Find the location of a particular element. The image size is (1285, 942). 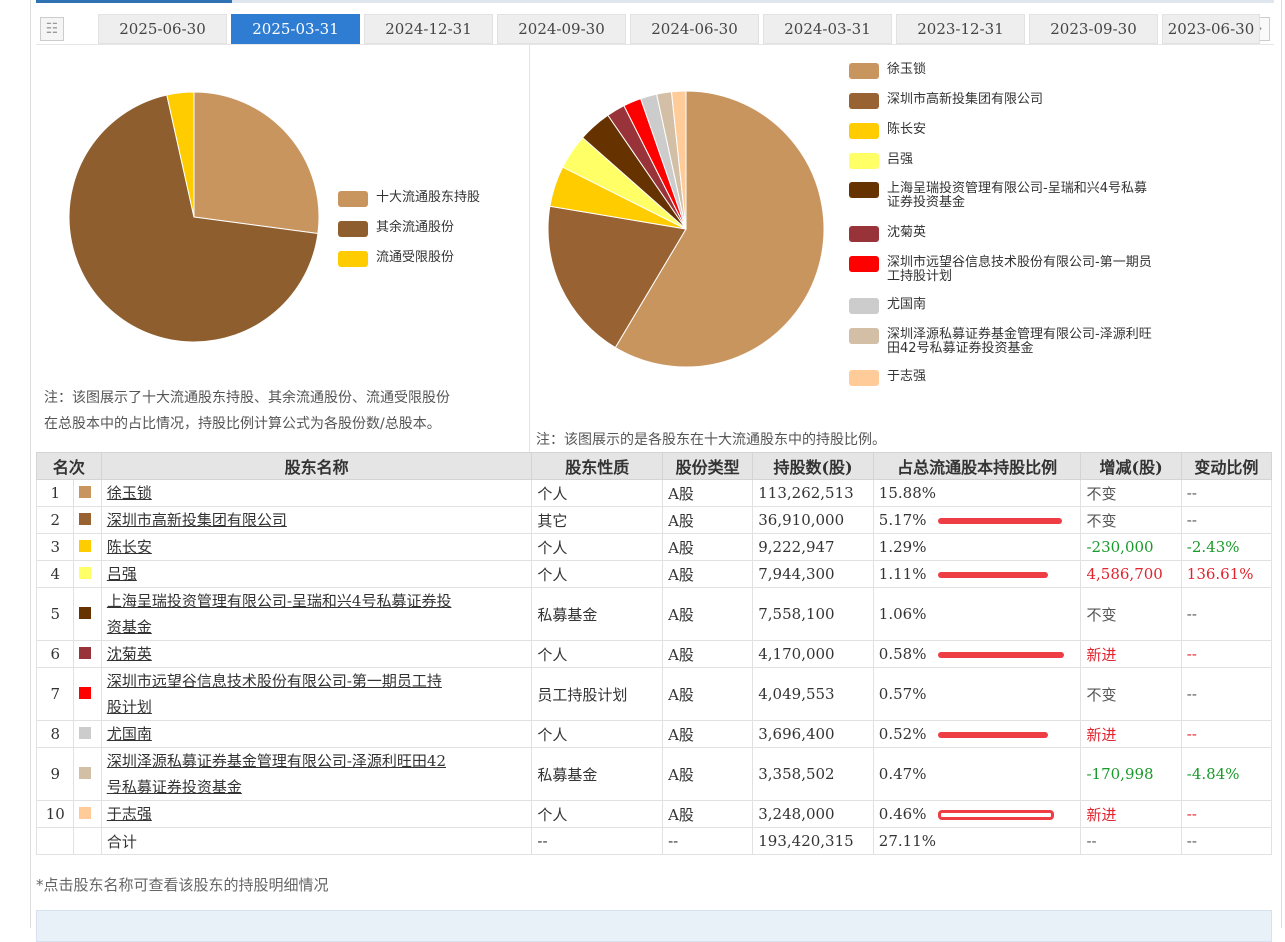

holders-legend-item-2: 深圳市高新投集团有限公司 is located at coordinates (946, 101).